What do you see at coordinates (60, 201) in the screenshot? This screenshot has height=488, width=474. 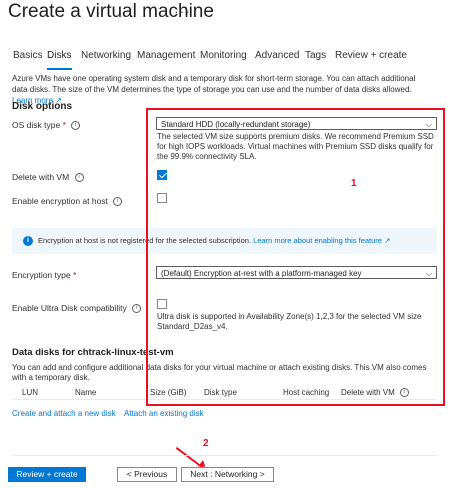 I see `encryption-at-host-label-text: Enable encryption at host` at bounding box center [60, 201].